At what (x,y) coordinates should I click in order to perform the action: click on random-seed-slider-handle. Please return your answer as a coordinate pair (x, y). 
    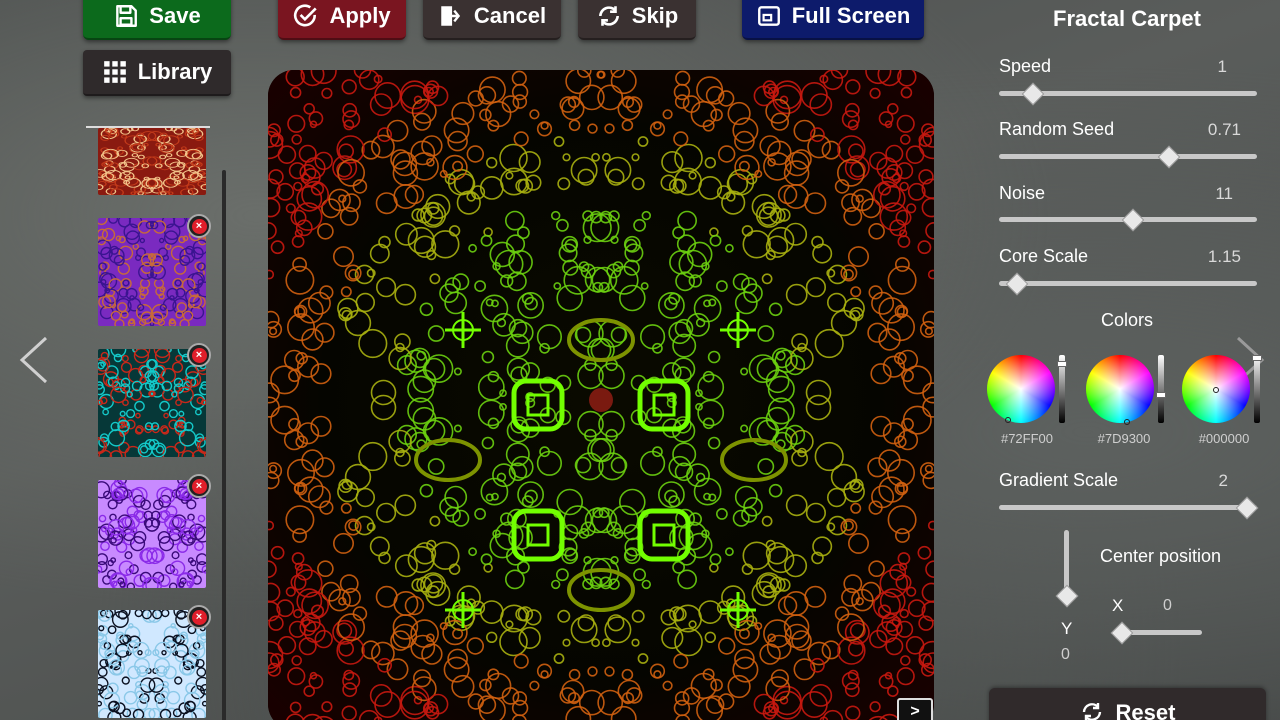
    Looking at the image, I should click on (1169, 156).